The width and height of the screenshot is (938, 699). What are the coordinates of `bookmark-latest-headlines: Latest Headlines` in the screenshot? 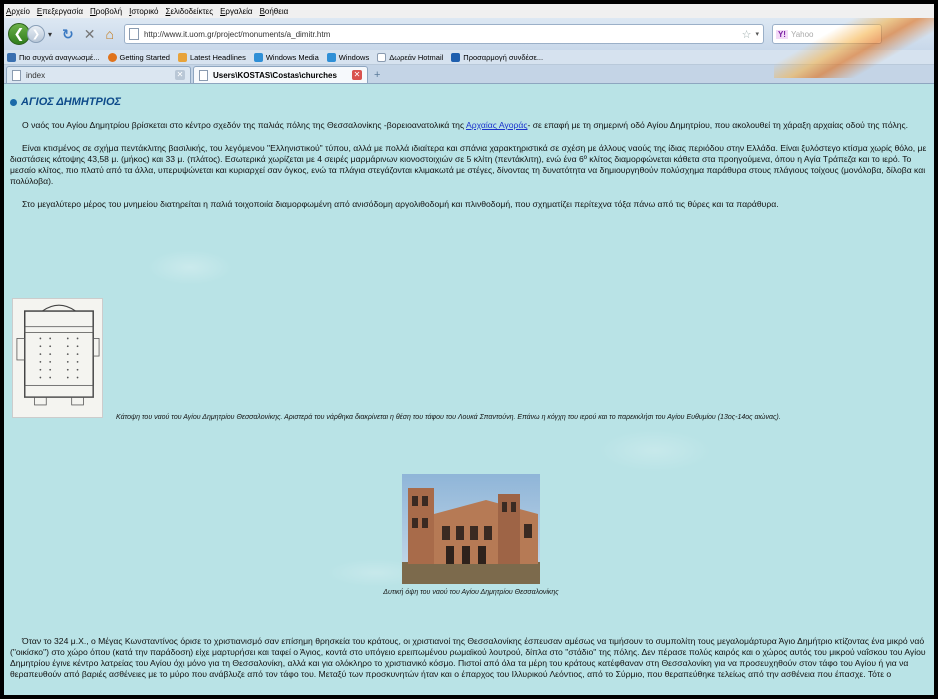 It's located at (211, 57).